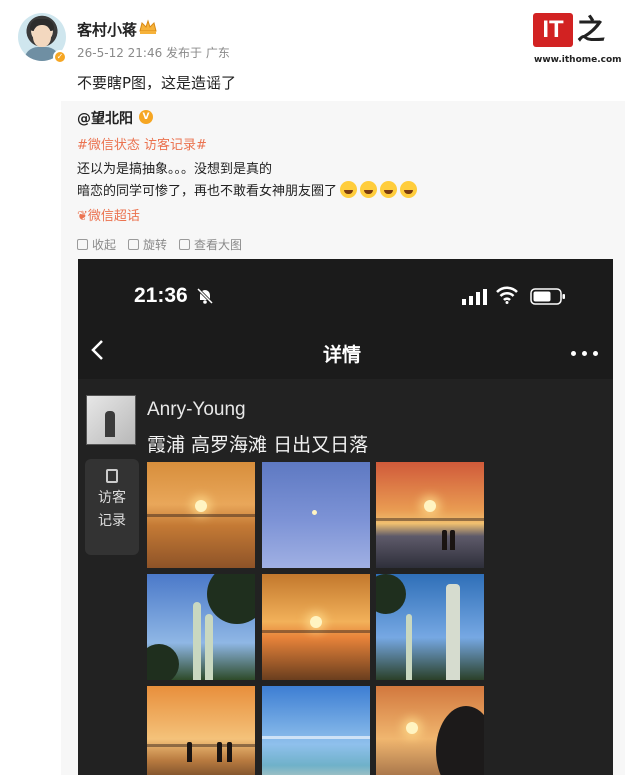  What do you see at coordinates (576, 33) in the screenshot?
I see `ithome-logo: IT 之` at bounding box center [576, 33].